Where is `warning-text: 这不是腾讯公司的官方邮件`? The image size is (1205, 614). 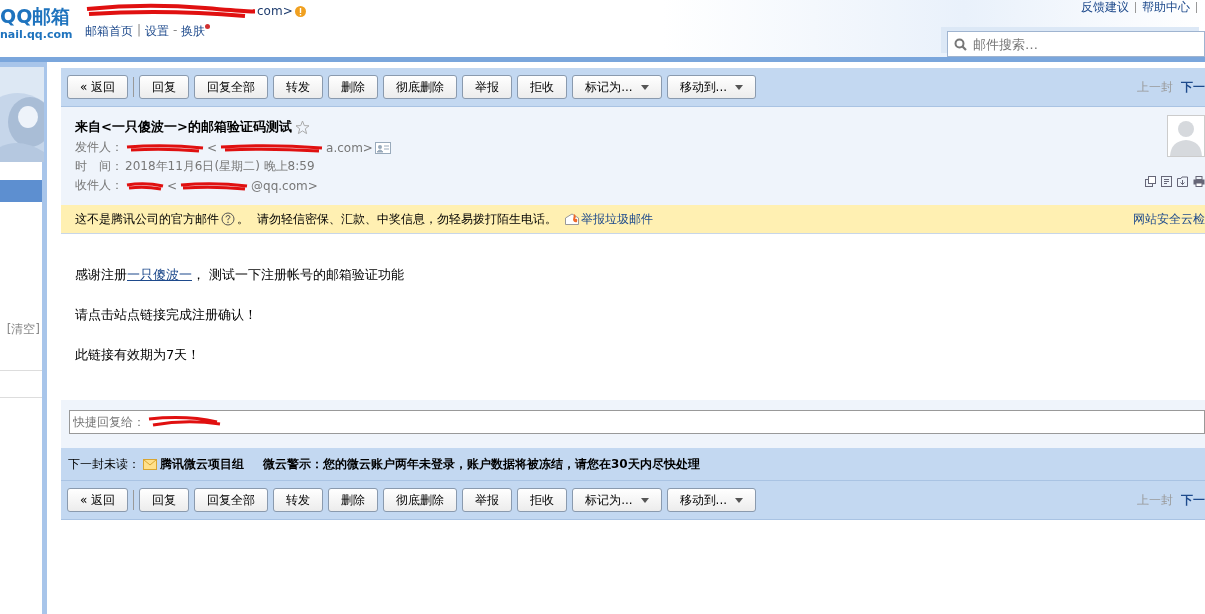 warning-text: 这不是腾讯公司的官方邮件 is located at coordinates (147, 219).